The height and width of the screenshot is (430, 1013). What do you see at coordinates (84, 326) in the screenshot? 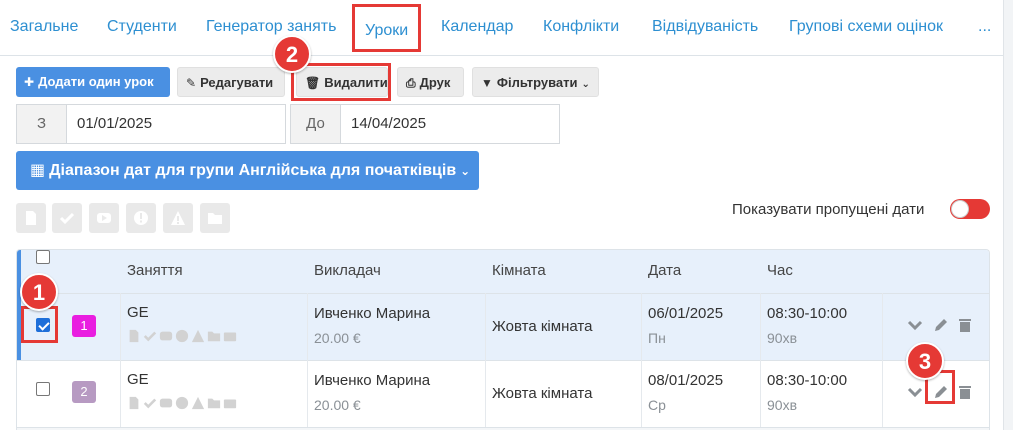
I see `lesson-number-badge: 1` at bounding box center [84, 326].